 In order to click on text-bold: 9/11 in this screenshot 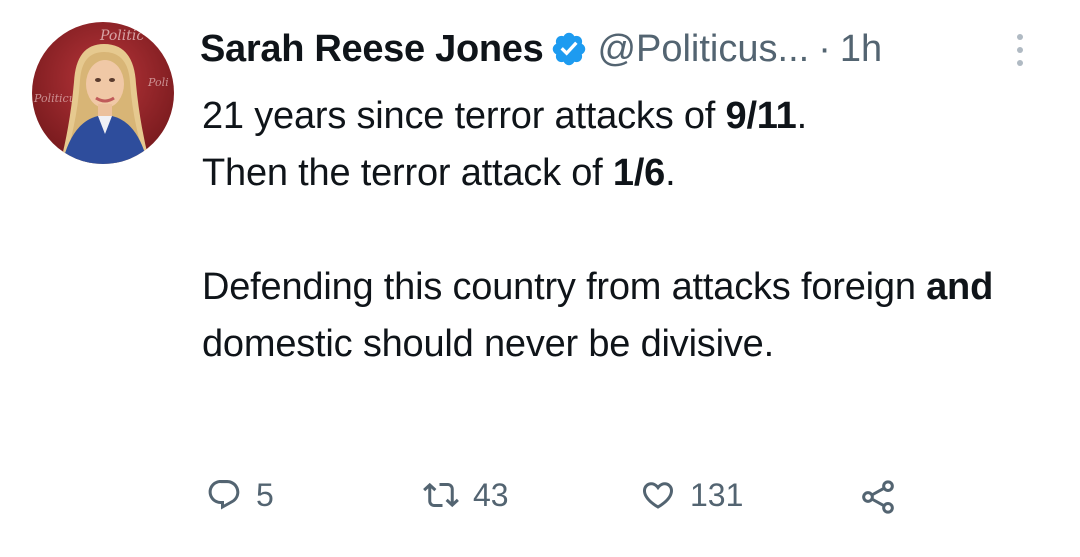, I will do `click(761, 116)`.